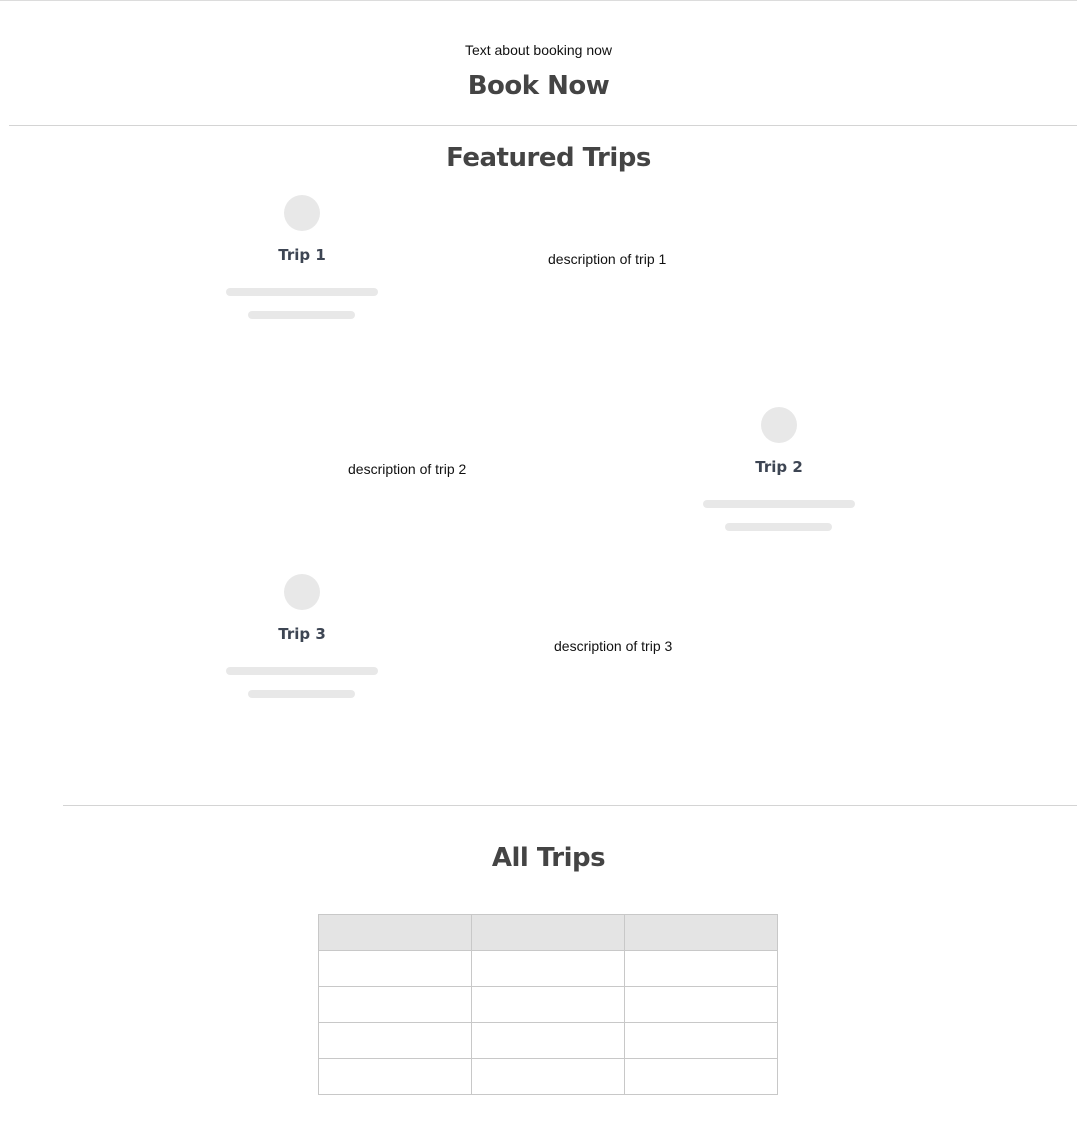 This screenshot has height=1145, width=1077. I want to click on featured-trips-heading: Featured Trips, so click(548, 158).